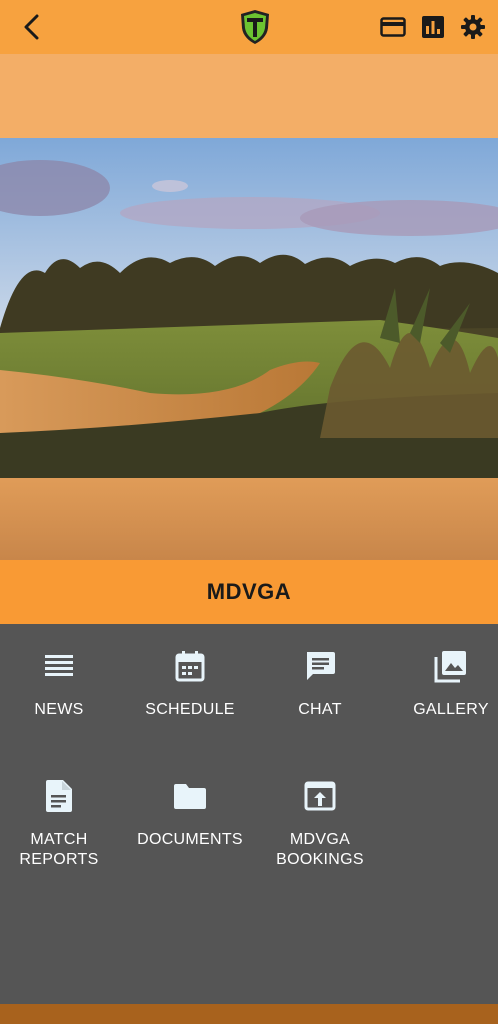  I want to click on menu-item-label: NEWS, so click(59, 709).